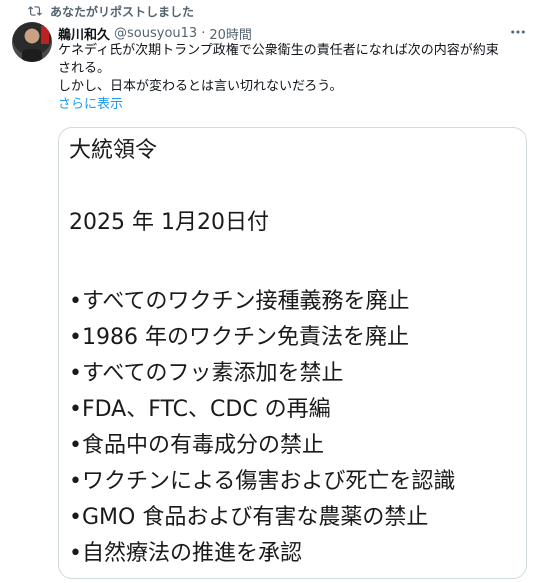 This screenshot has width=540, height=583. What do you see at coordinates (185, 553) in the screenshot?
I see `image-bullet: •自然療法の推進を承認` at bounding box center [185, 553].